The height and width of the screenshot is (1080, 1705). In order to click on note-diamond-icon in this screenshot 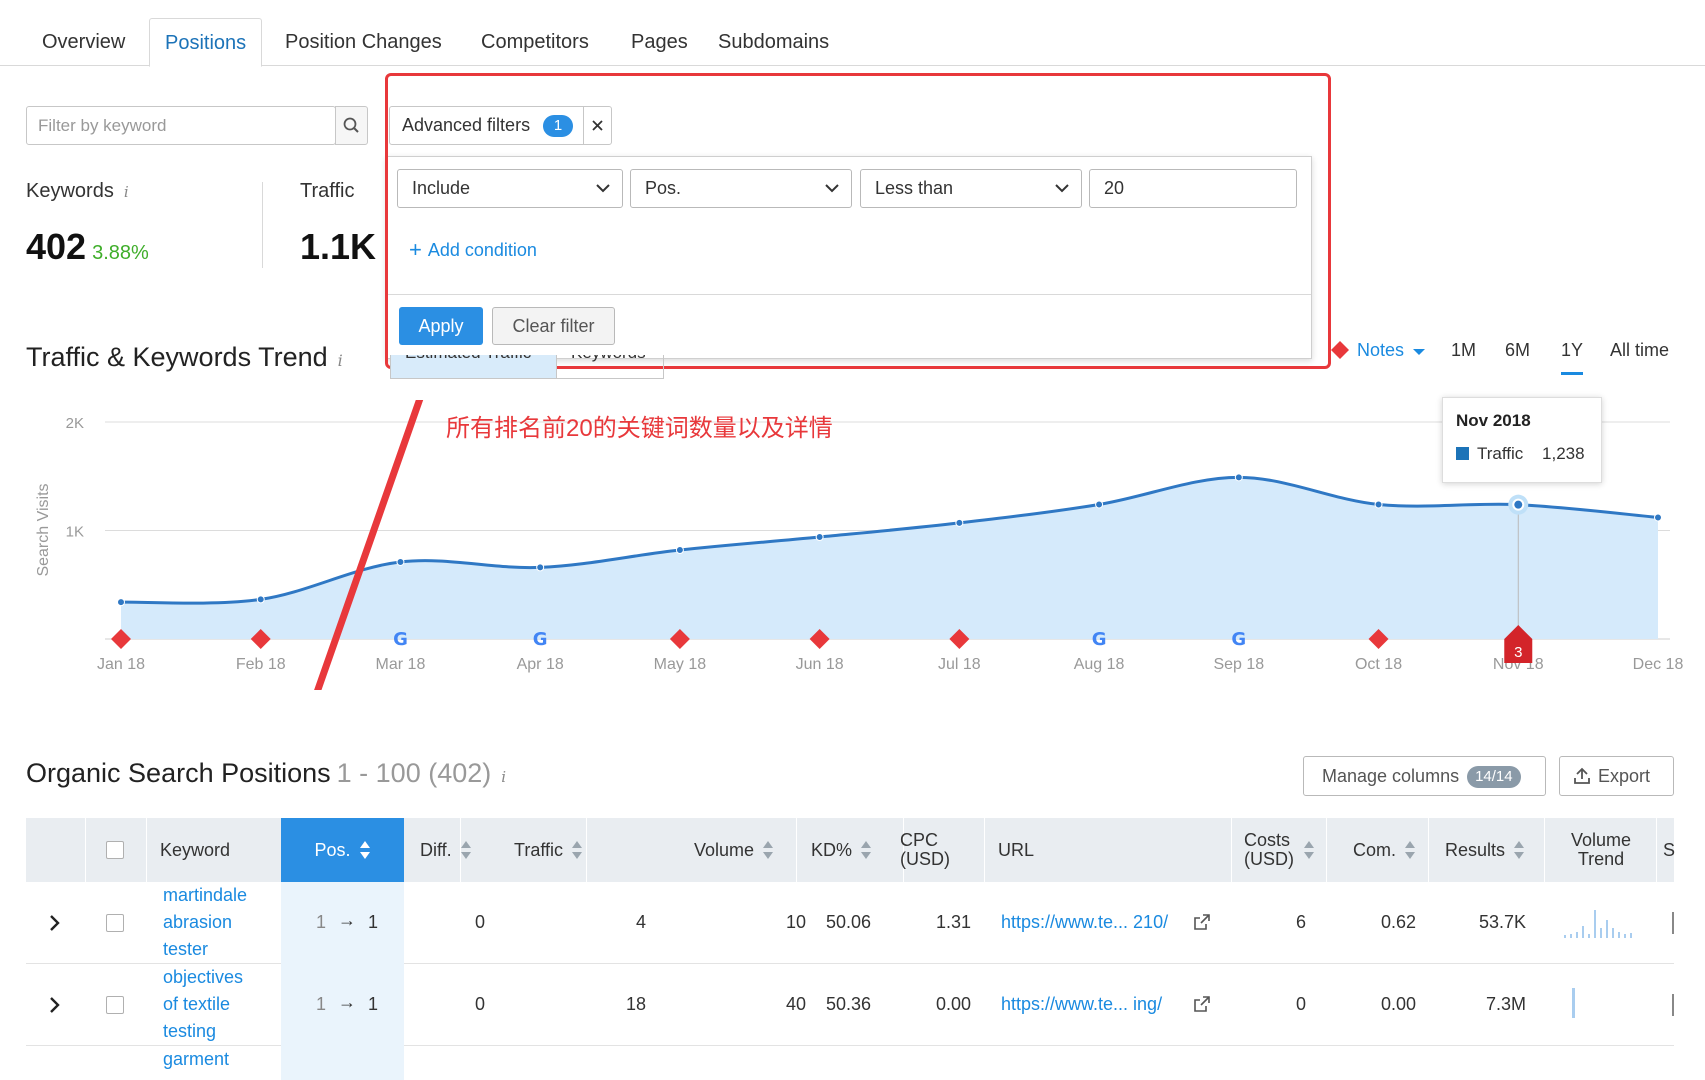, I will do `click(1340, 350)`.